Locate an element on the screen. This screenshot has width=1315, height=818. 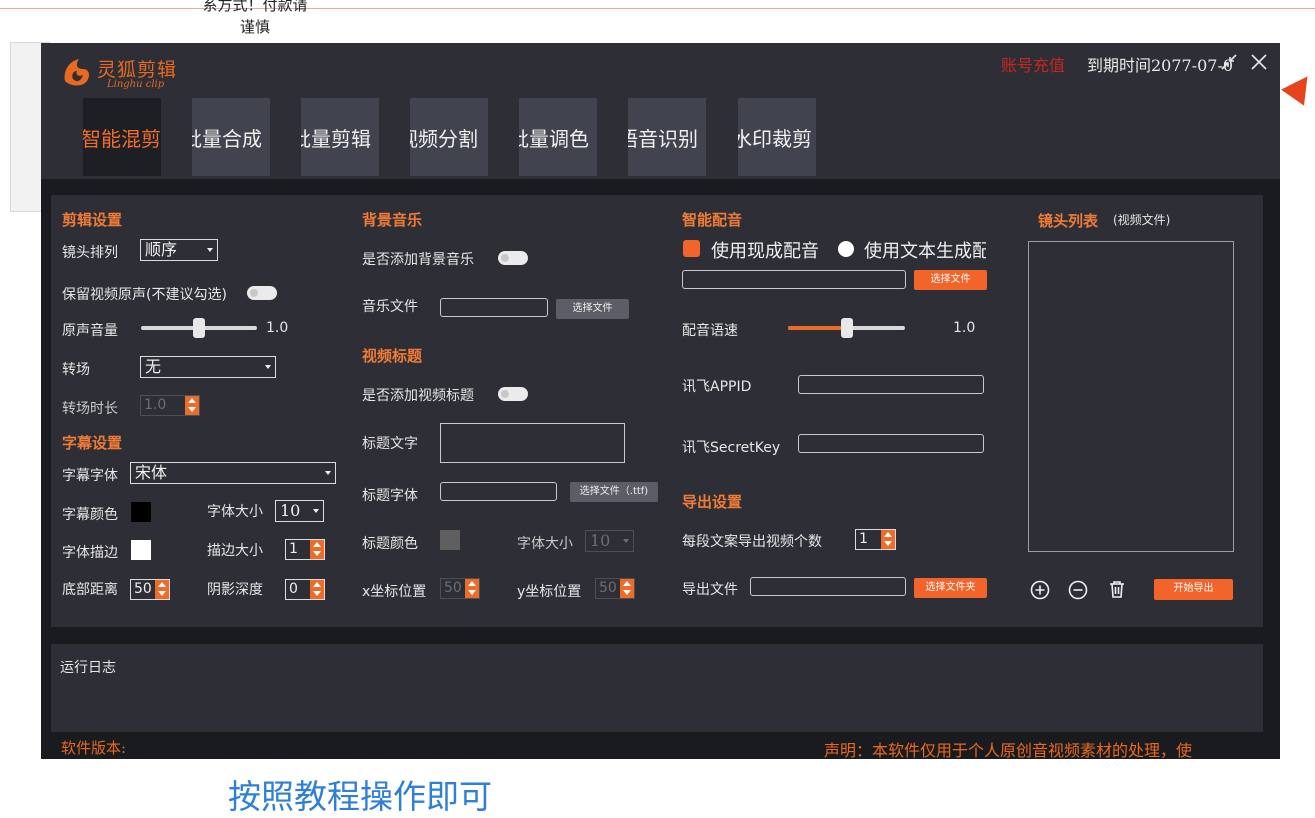
keep-audio-label: 保留视频原声(不建议勾选) is located at coordinates (144, 295).